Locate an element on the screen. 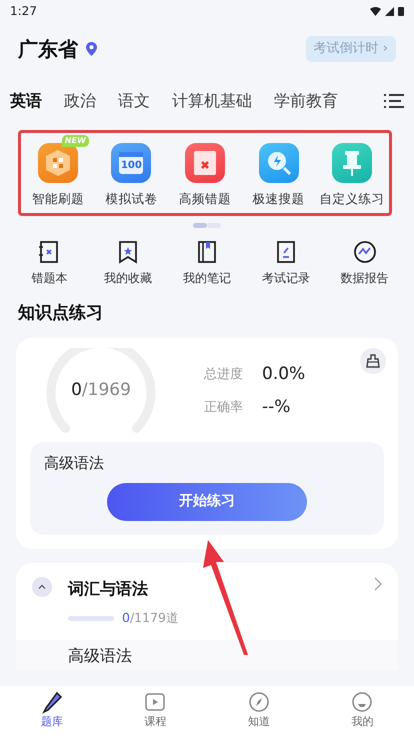 The width and height of the screenshot is (414, 736). current-topic: 高级语法 is located at coordinates (74, 463).